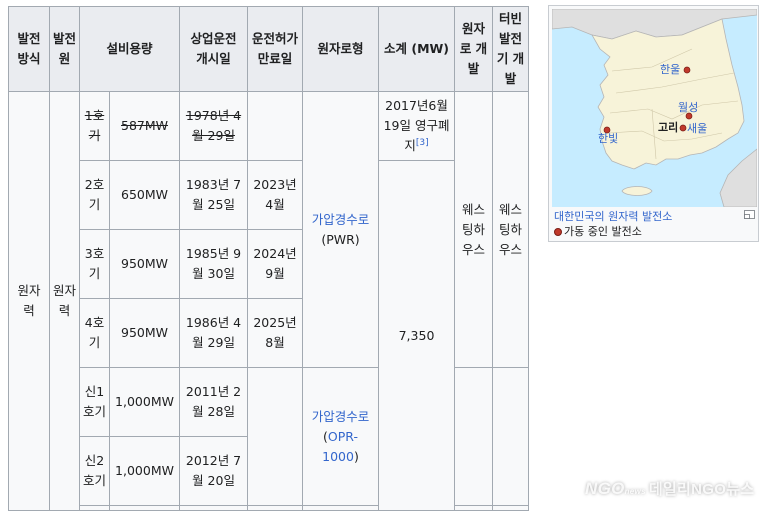 This screenshot has width=765, height=517. I want to click on watermark: NGOnews 데일리NGO뉴스, so click(672, 489).